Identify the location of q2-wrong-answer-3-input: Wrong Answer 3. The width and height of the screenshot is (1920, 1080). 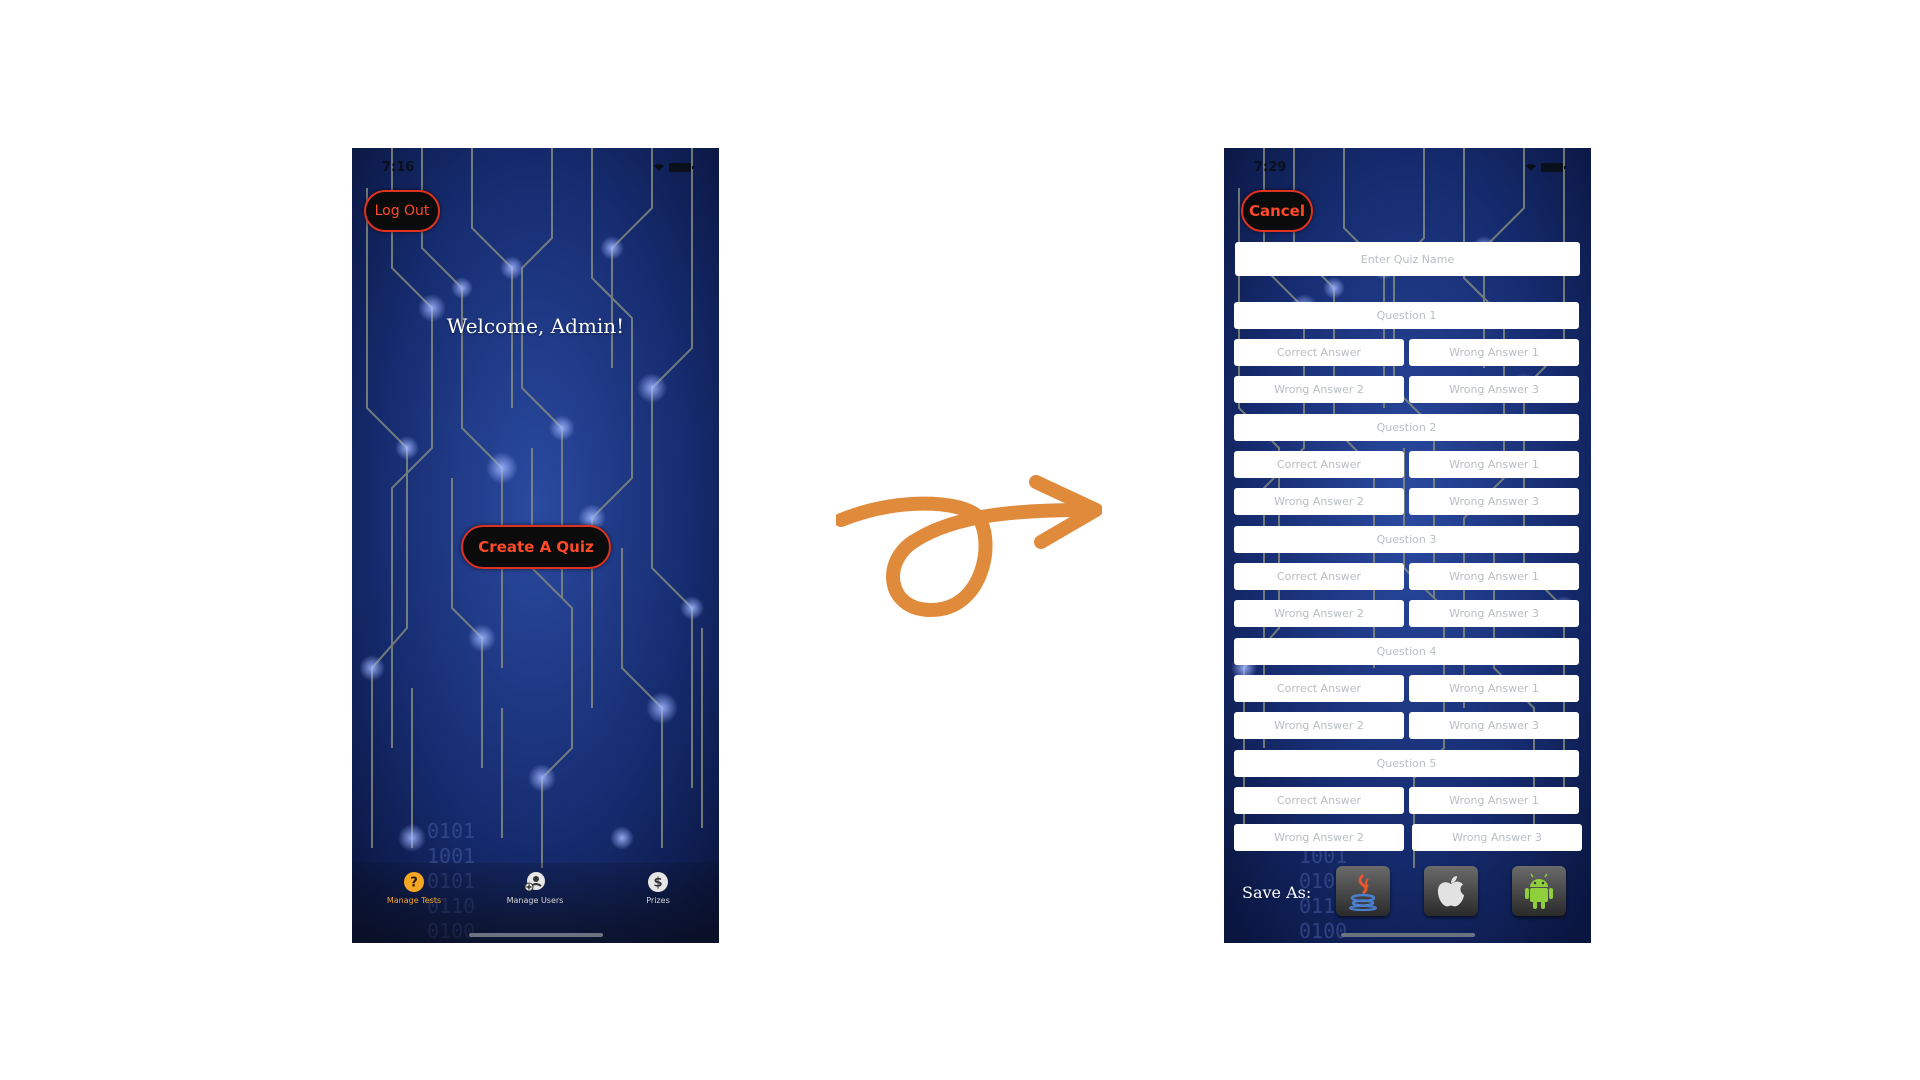
(1494, 501).